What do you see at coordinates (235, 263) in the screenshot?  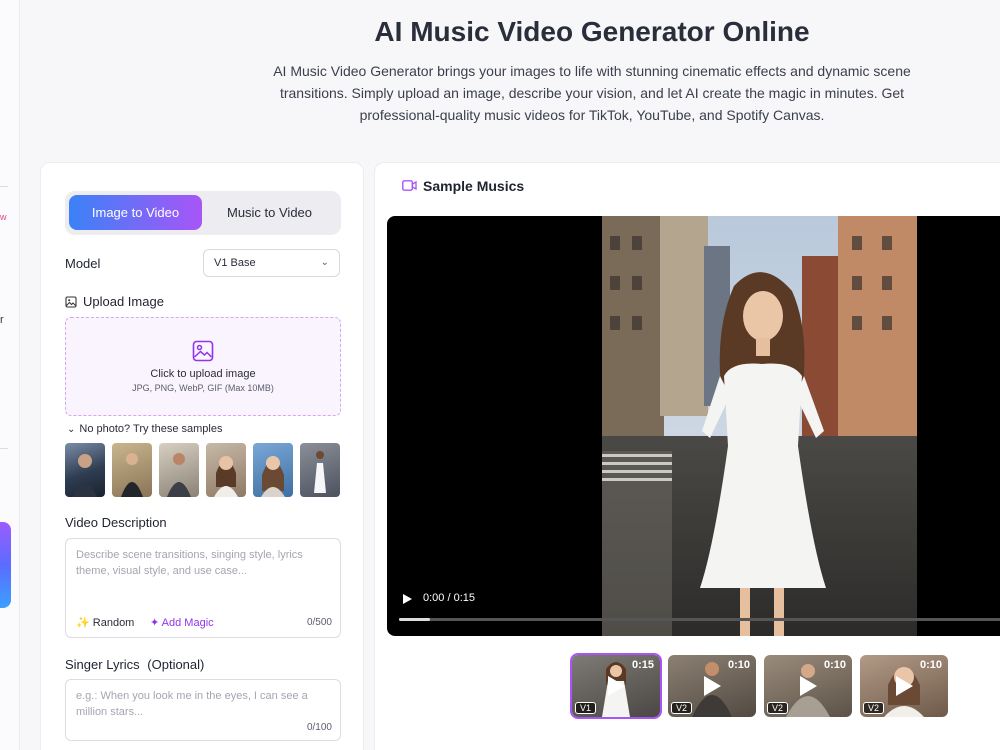 I see `model-selected-value: V1 Base` at bounding box center [235, 263].